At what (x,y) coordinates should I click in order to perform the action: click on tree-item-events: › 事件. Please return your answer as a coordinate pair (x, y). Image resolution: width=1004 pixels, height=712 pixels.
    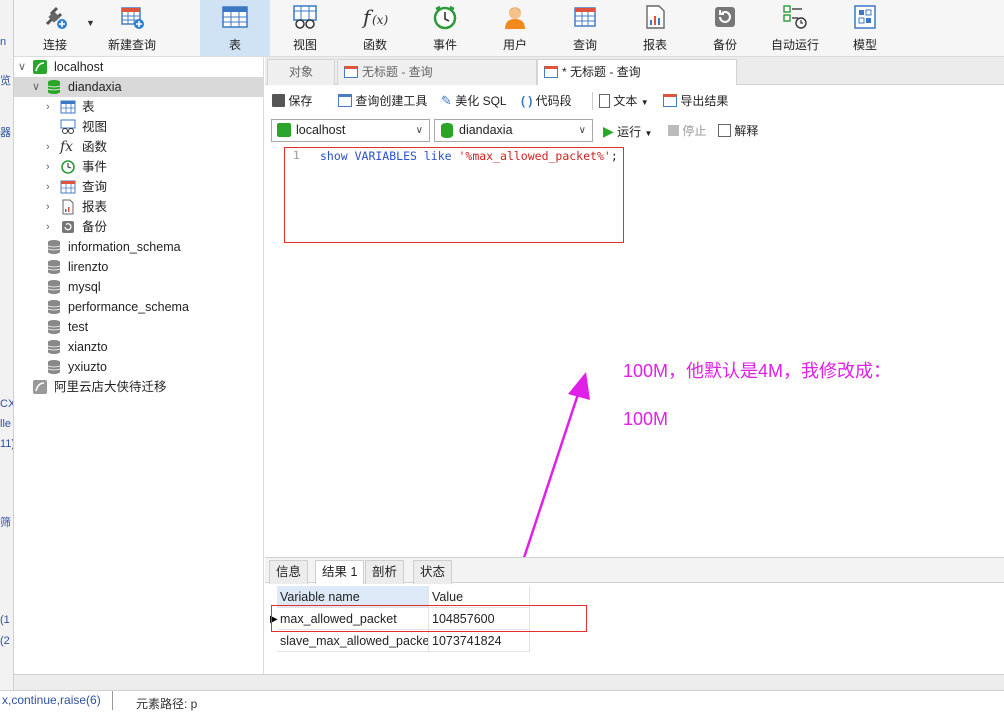
    Looking at the image, I should click on (139, 167).